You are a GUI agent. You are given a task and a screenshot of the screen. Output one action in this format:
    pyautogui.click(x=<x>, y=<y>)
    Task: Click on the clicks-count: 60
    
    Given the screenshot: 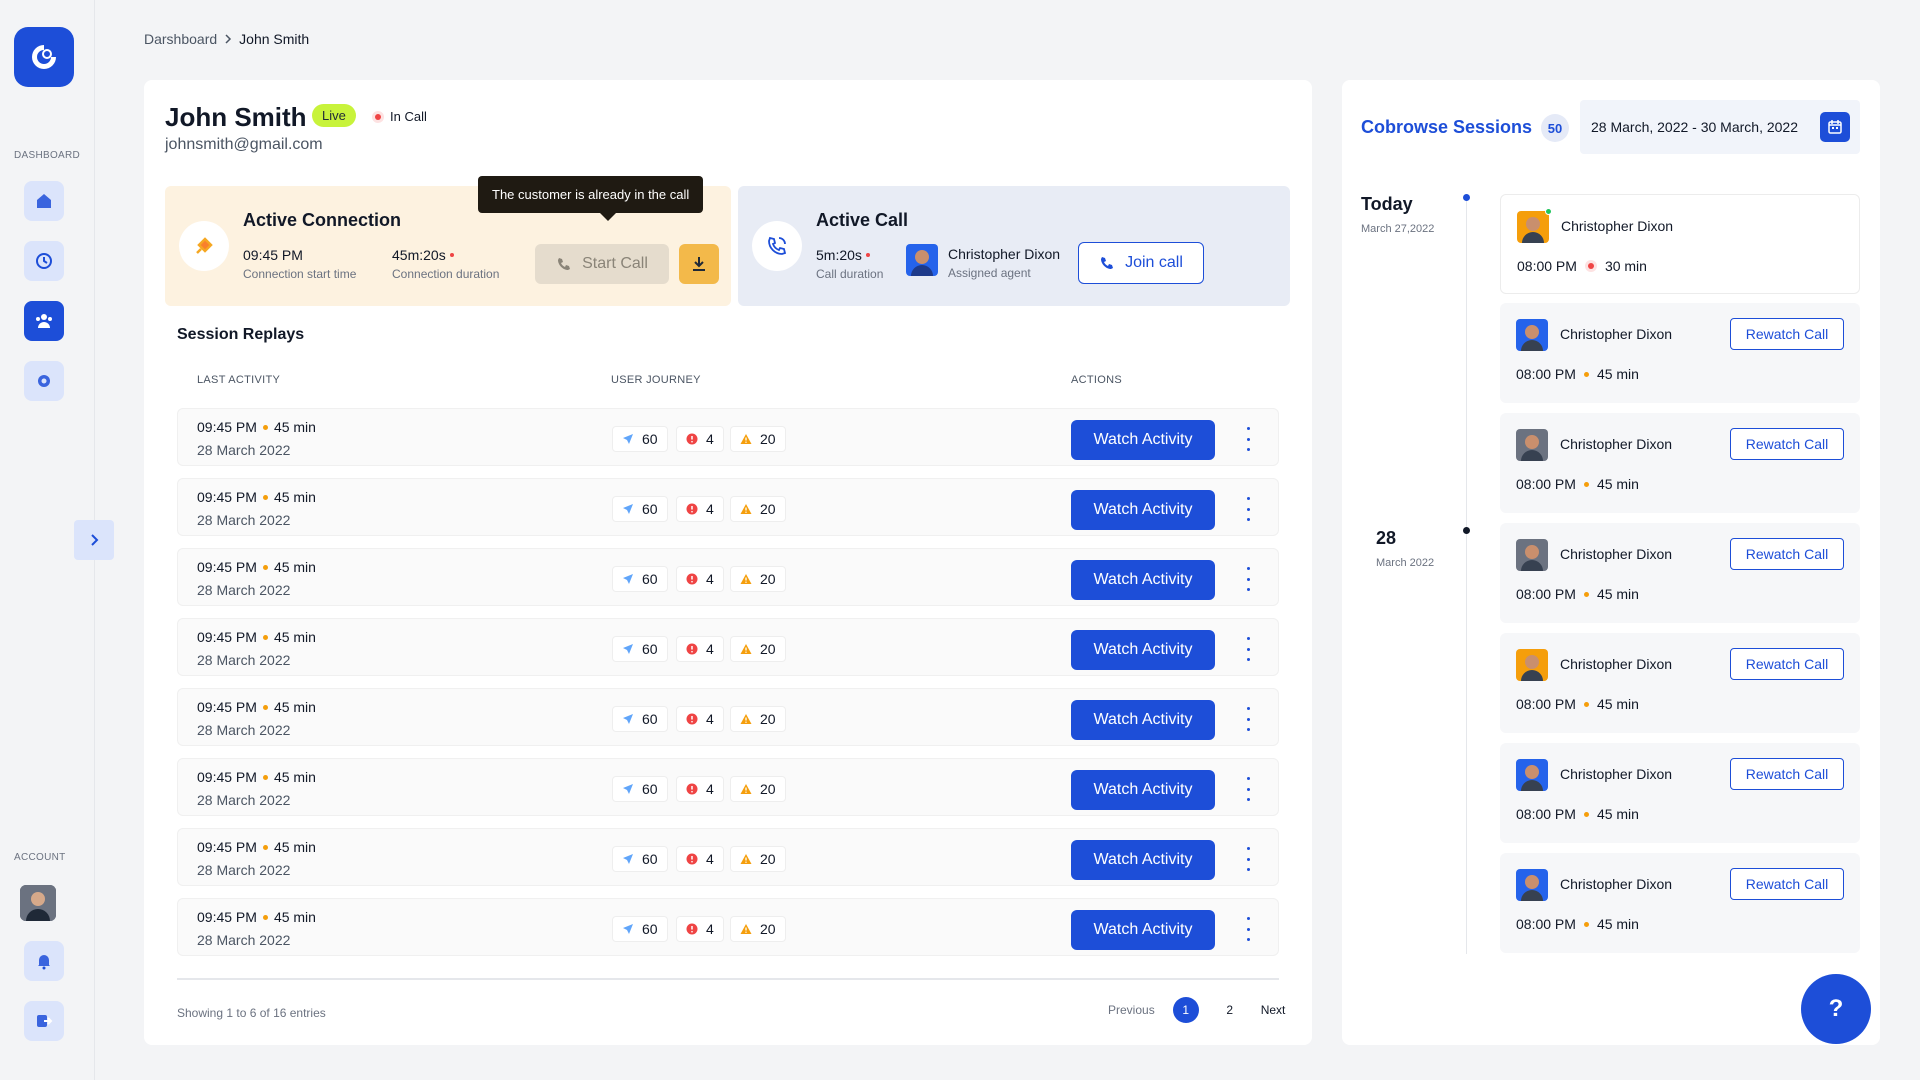 What is the action you would take?
    pyautogui.click(x=650, y=789)
    